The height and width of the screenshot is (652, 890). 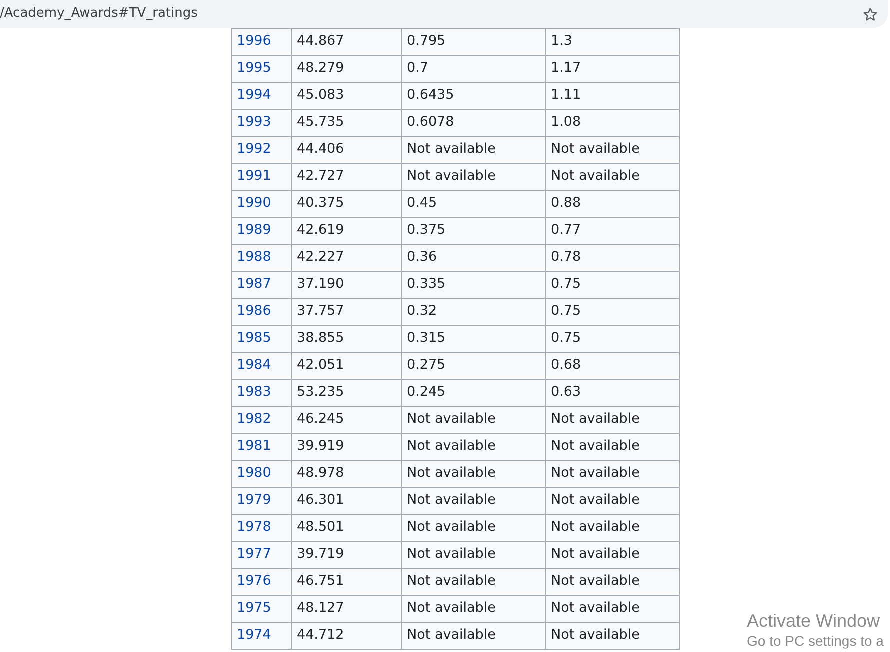 I want to click on address-bar: /Academy_Awards#TV_ratings, so click(x=444, y=14).